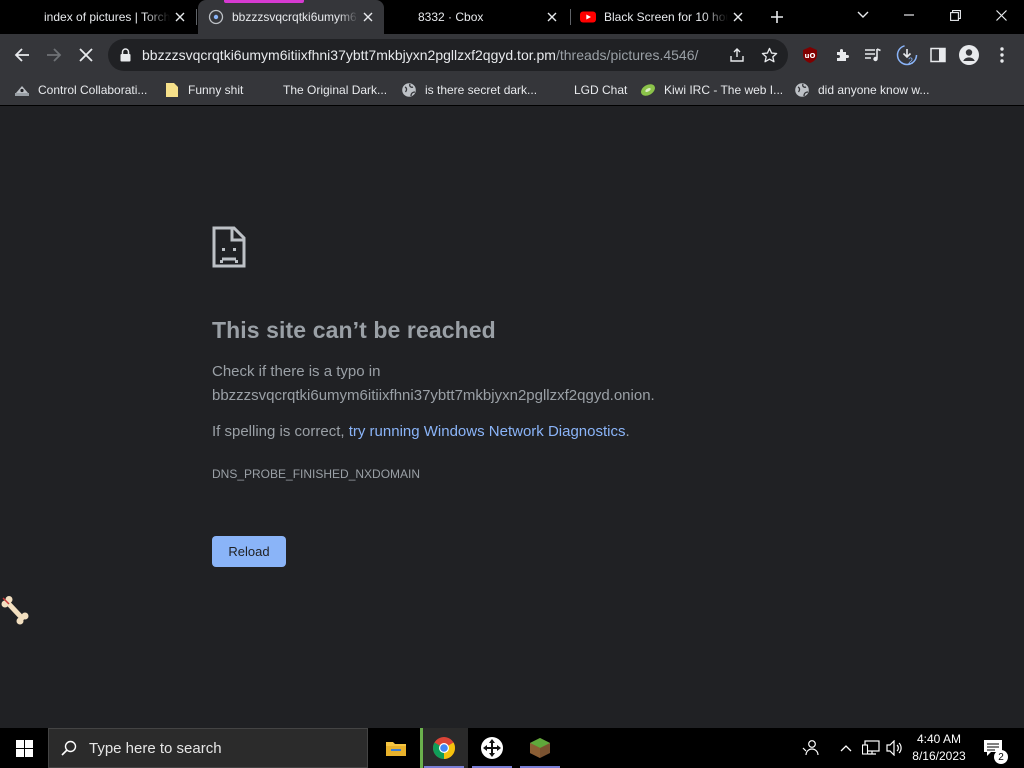 Image resolution: width=1024 pixels, height=768 pixels. I want to click on minecraft-icon, so click(540, 748).